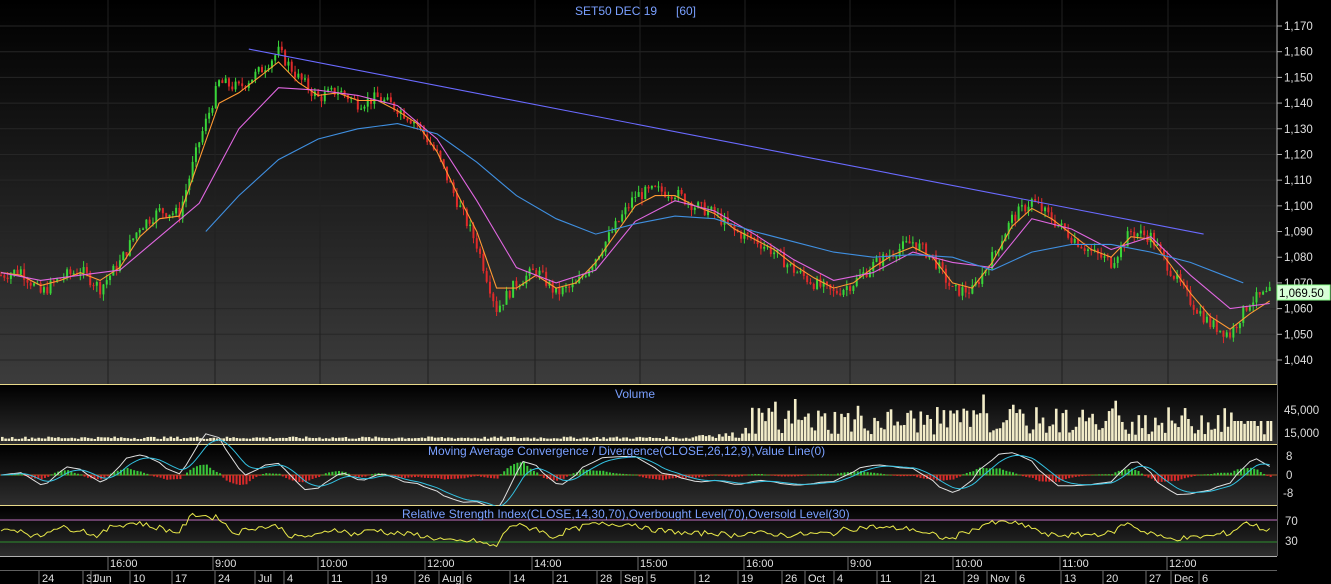  What do you see at coordinates (139, 578) in the screenshot?
I see `time-lower-label: 10` at bounding box center [139, 578].